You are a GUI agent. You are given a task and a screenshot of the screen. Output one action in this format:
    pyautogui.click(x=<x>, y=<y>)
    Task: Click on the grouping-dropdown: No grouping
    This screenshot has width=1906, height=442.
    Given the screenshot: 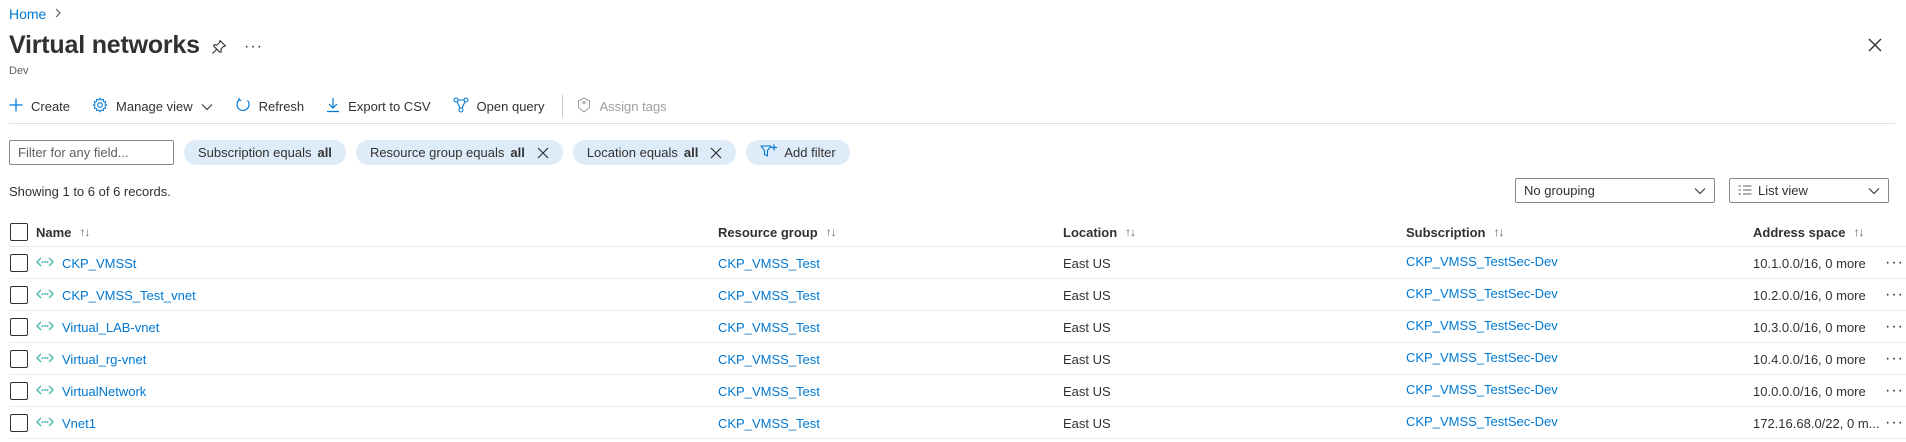 What is the action you would take?
    pyautogui.click(x=1615, y=190)
    